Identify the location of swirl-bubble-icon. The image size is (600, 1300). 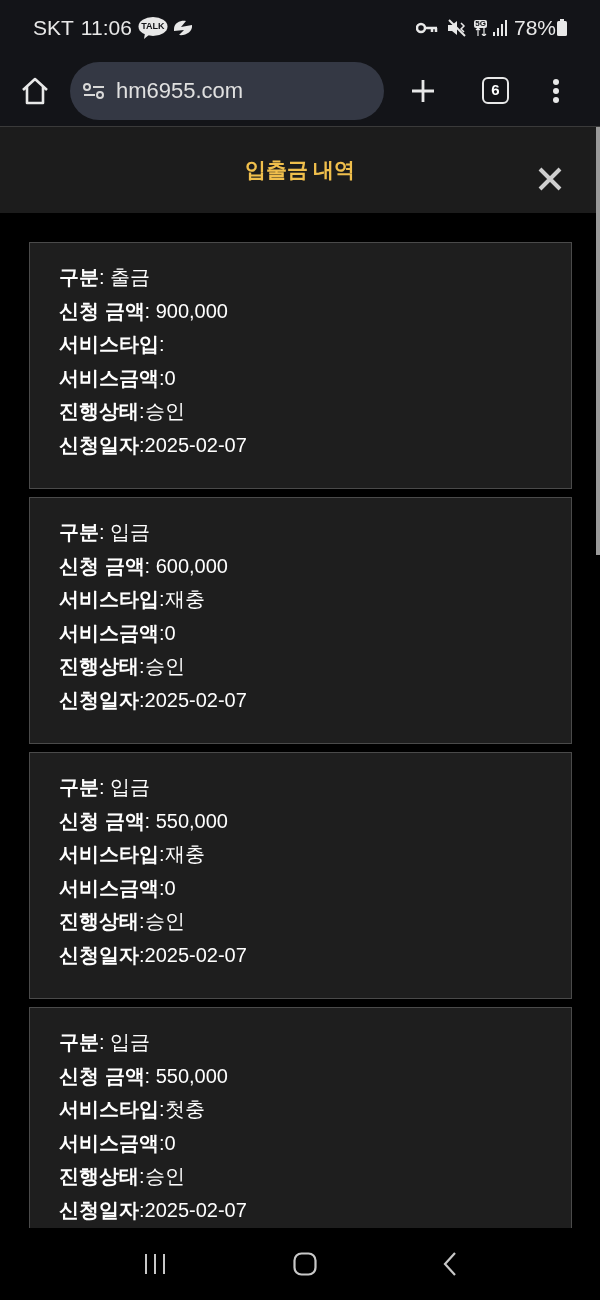
(182, 27).